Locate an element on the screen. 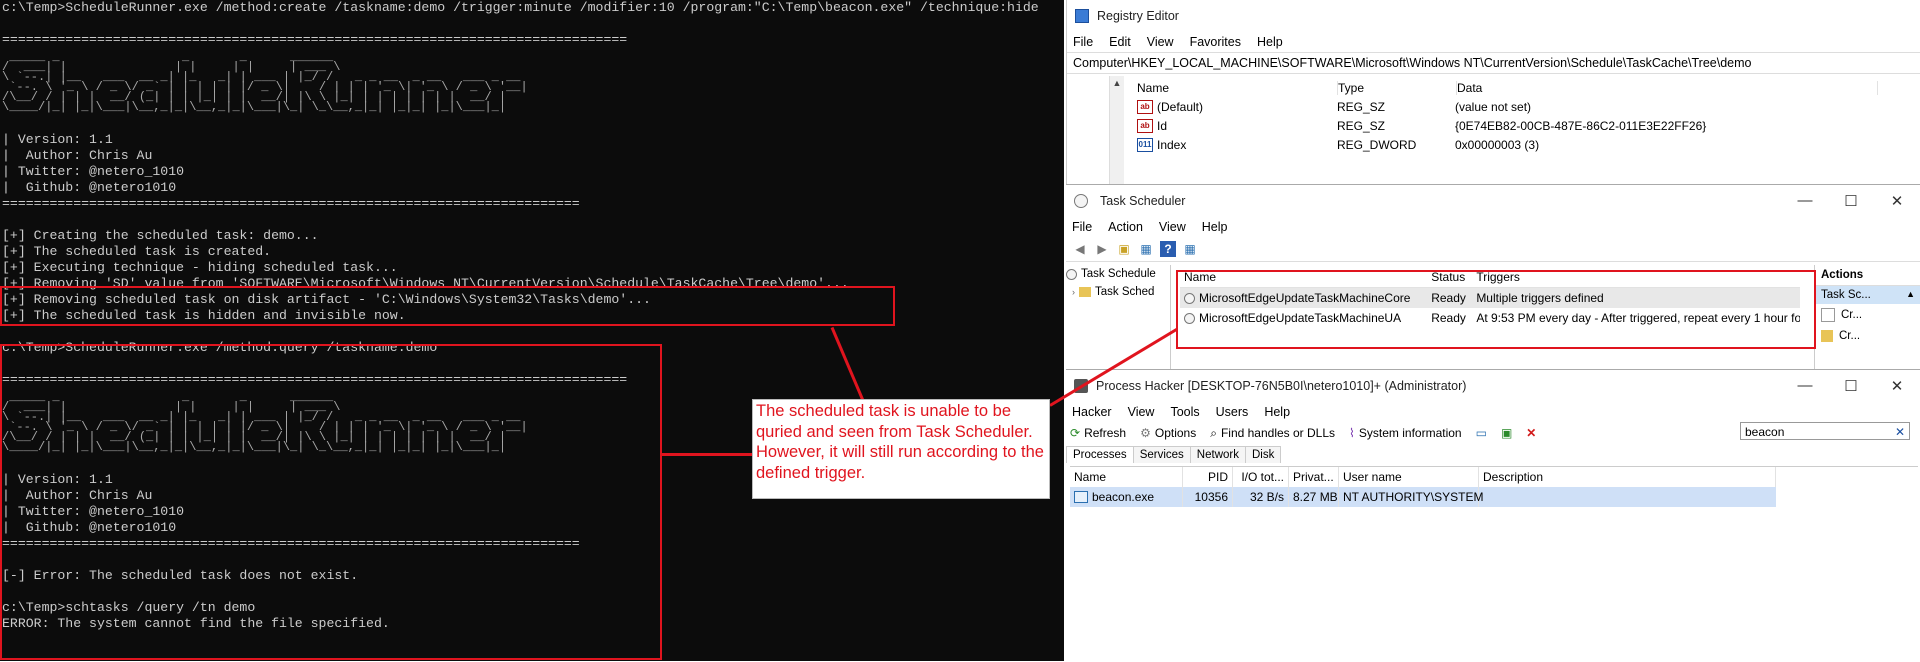  scroll-up-icon: ▲ is located at coordinates (1117, 83).